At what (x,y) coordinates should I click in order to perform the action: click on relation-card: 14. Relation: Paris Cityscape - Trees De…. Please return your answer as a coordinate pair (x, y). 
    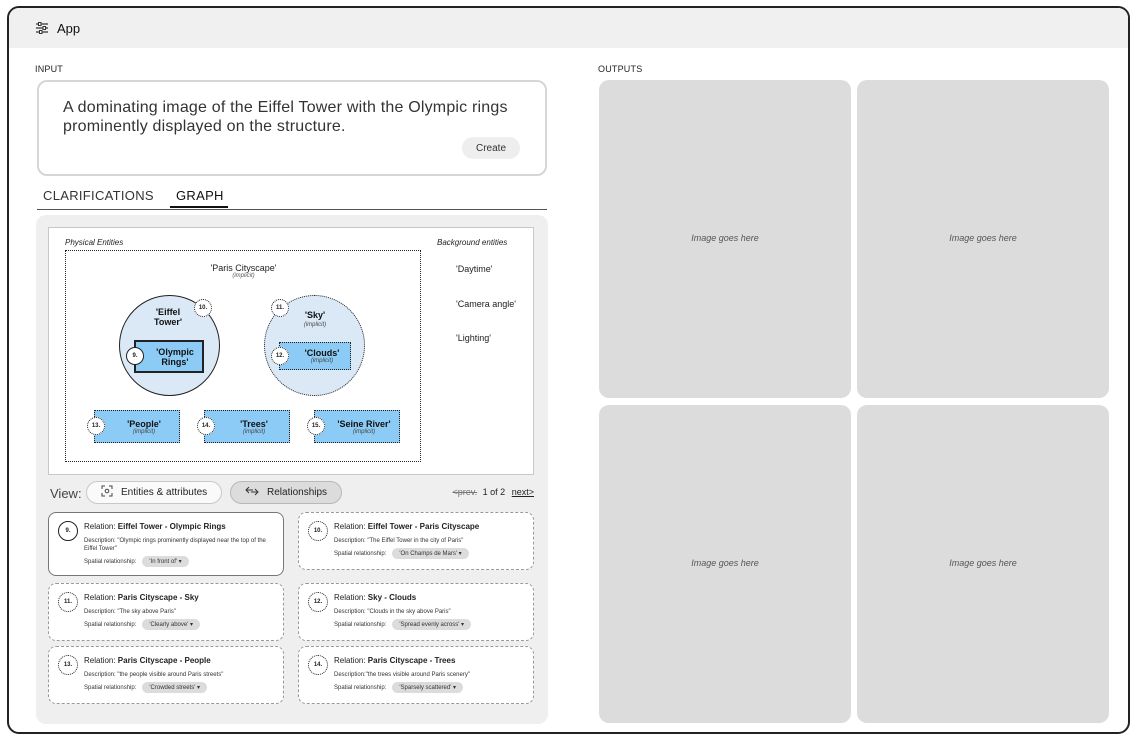
    Looking at the image, I should click on (416, 675).